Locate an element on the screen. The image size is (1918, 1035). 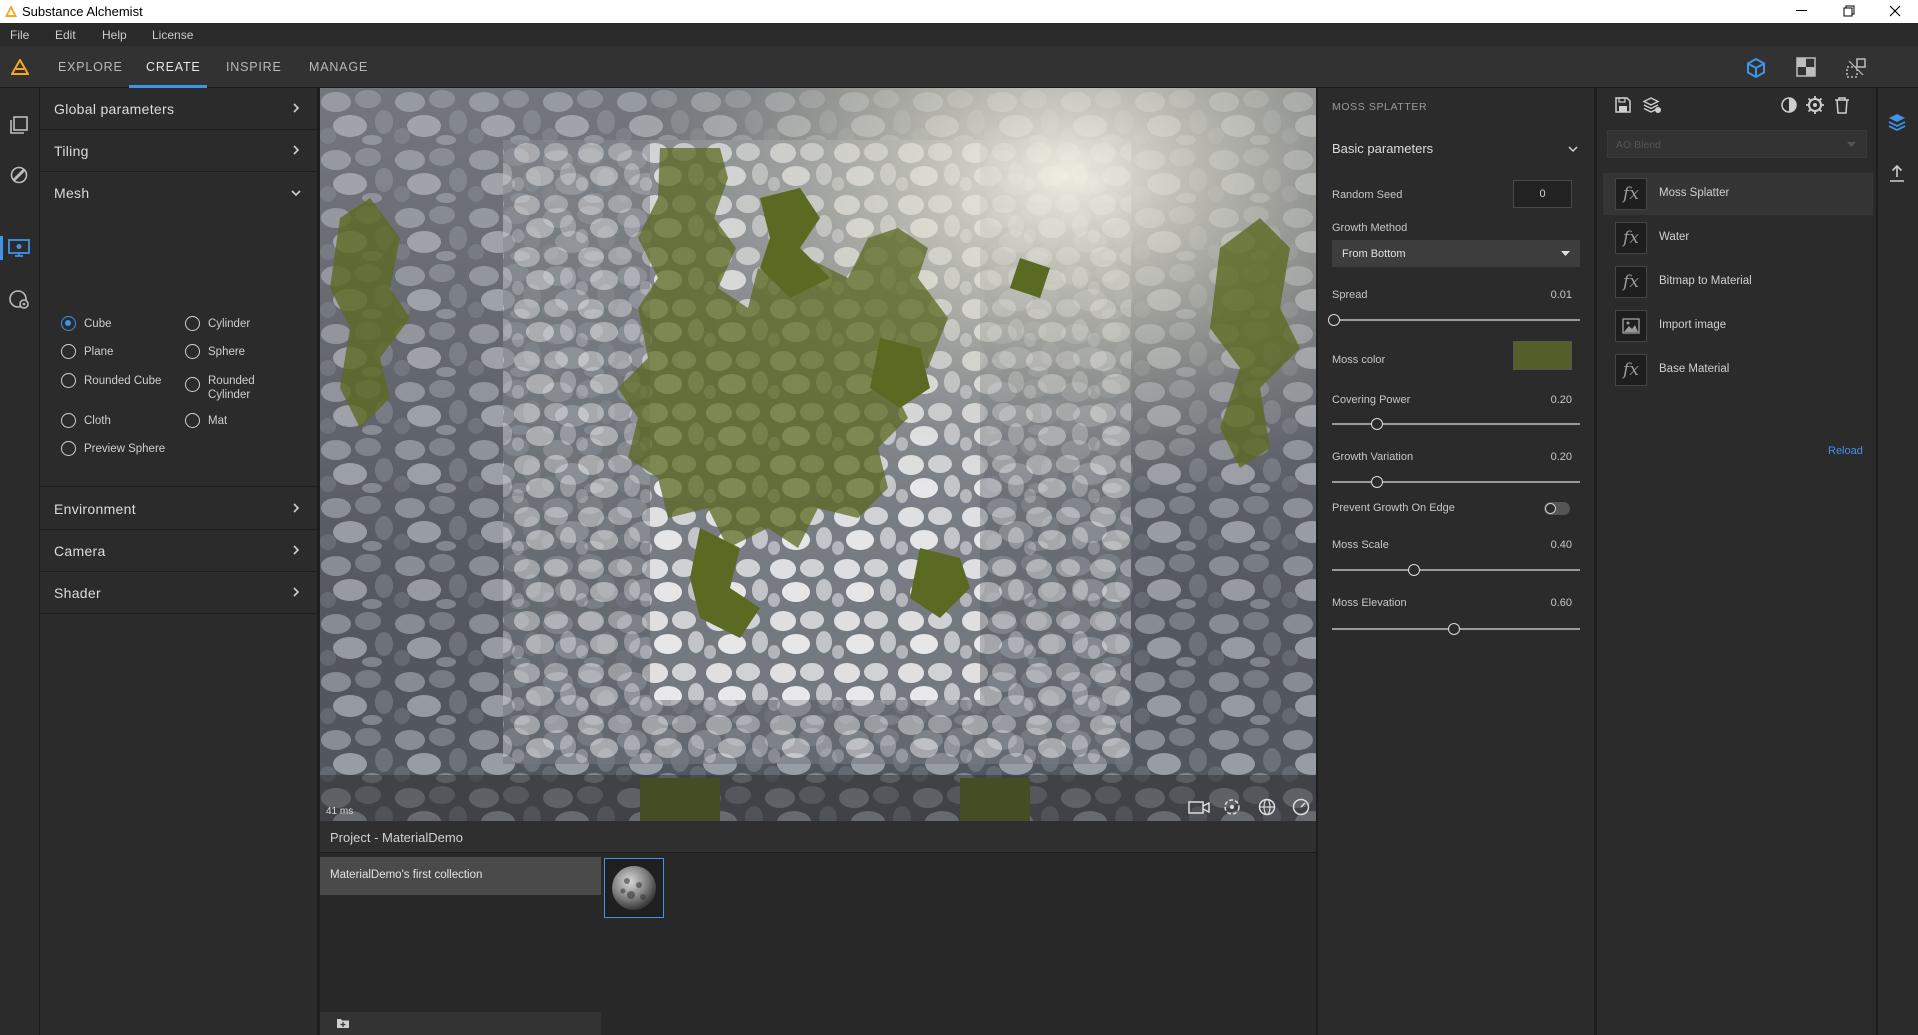
minimize-icon is located at coordinates (1801, 10).